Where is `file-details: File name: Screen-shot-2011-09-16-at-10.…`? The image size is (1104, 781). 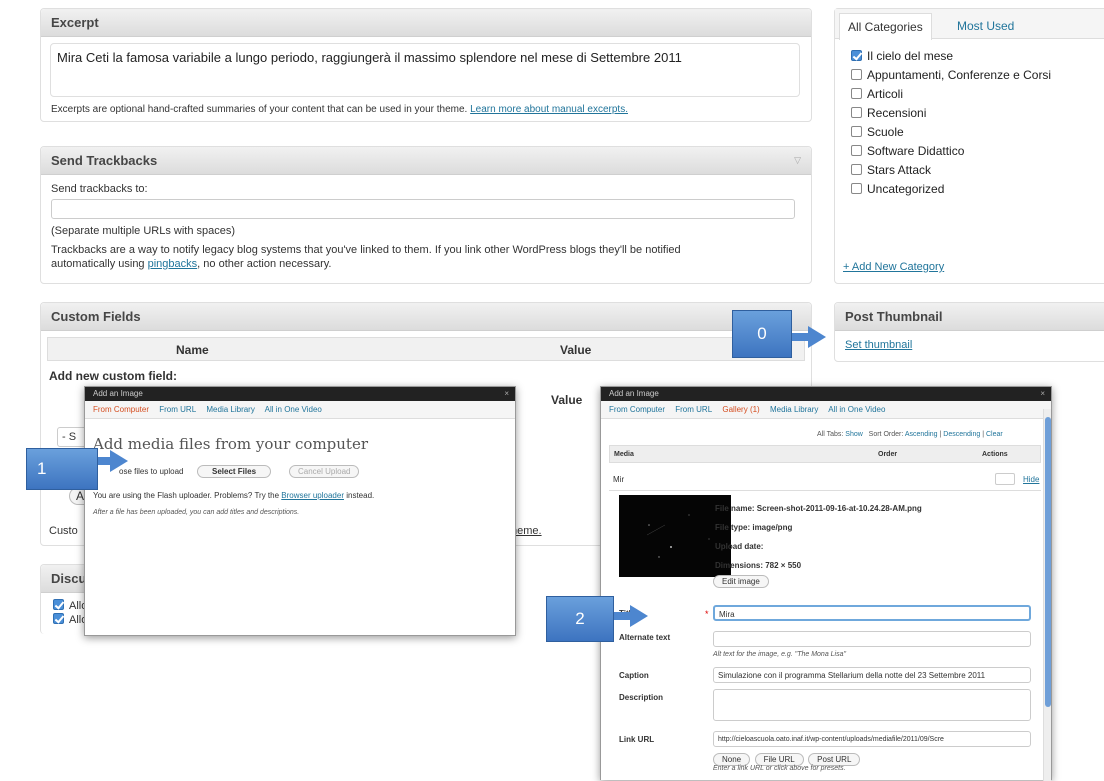 file-details: File name: Screen-shot-2011-09-16-at-10.… is located at coordinates (818, 537).